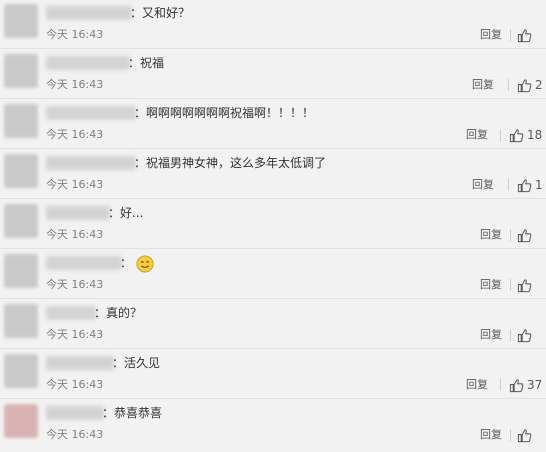  Describe the element at coordinates (126, 263) in the screenshot. I see `comment-prefix: ：` at that location.